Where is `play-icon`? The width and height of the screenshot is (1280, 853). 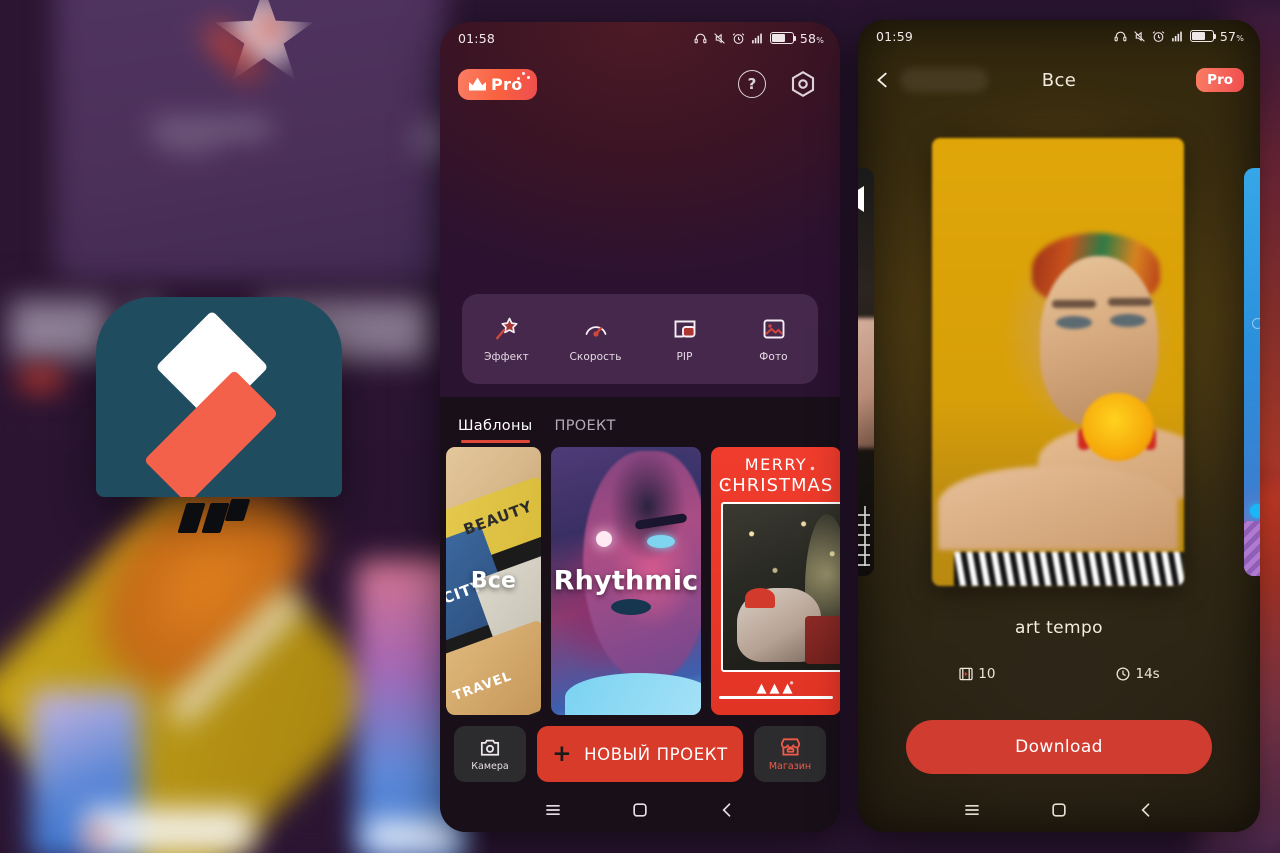 play-icon is located at coordinates (861, 199).